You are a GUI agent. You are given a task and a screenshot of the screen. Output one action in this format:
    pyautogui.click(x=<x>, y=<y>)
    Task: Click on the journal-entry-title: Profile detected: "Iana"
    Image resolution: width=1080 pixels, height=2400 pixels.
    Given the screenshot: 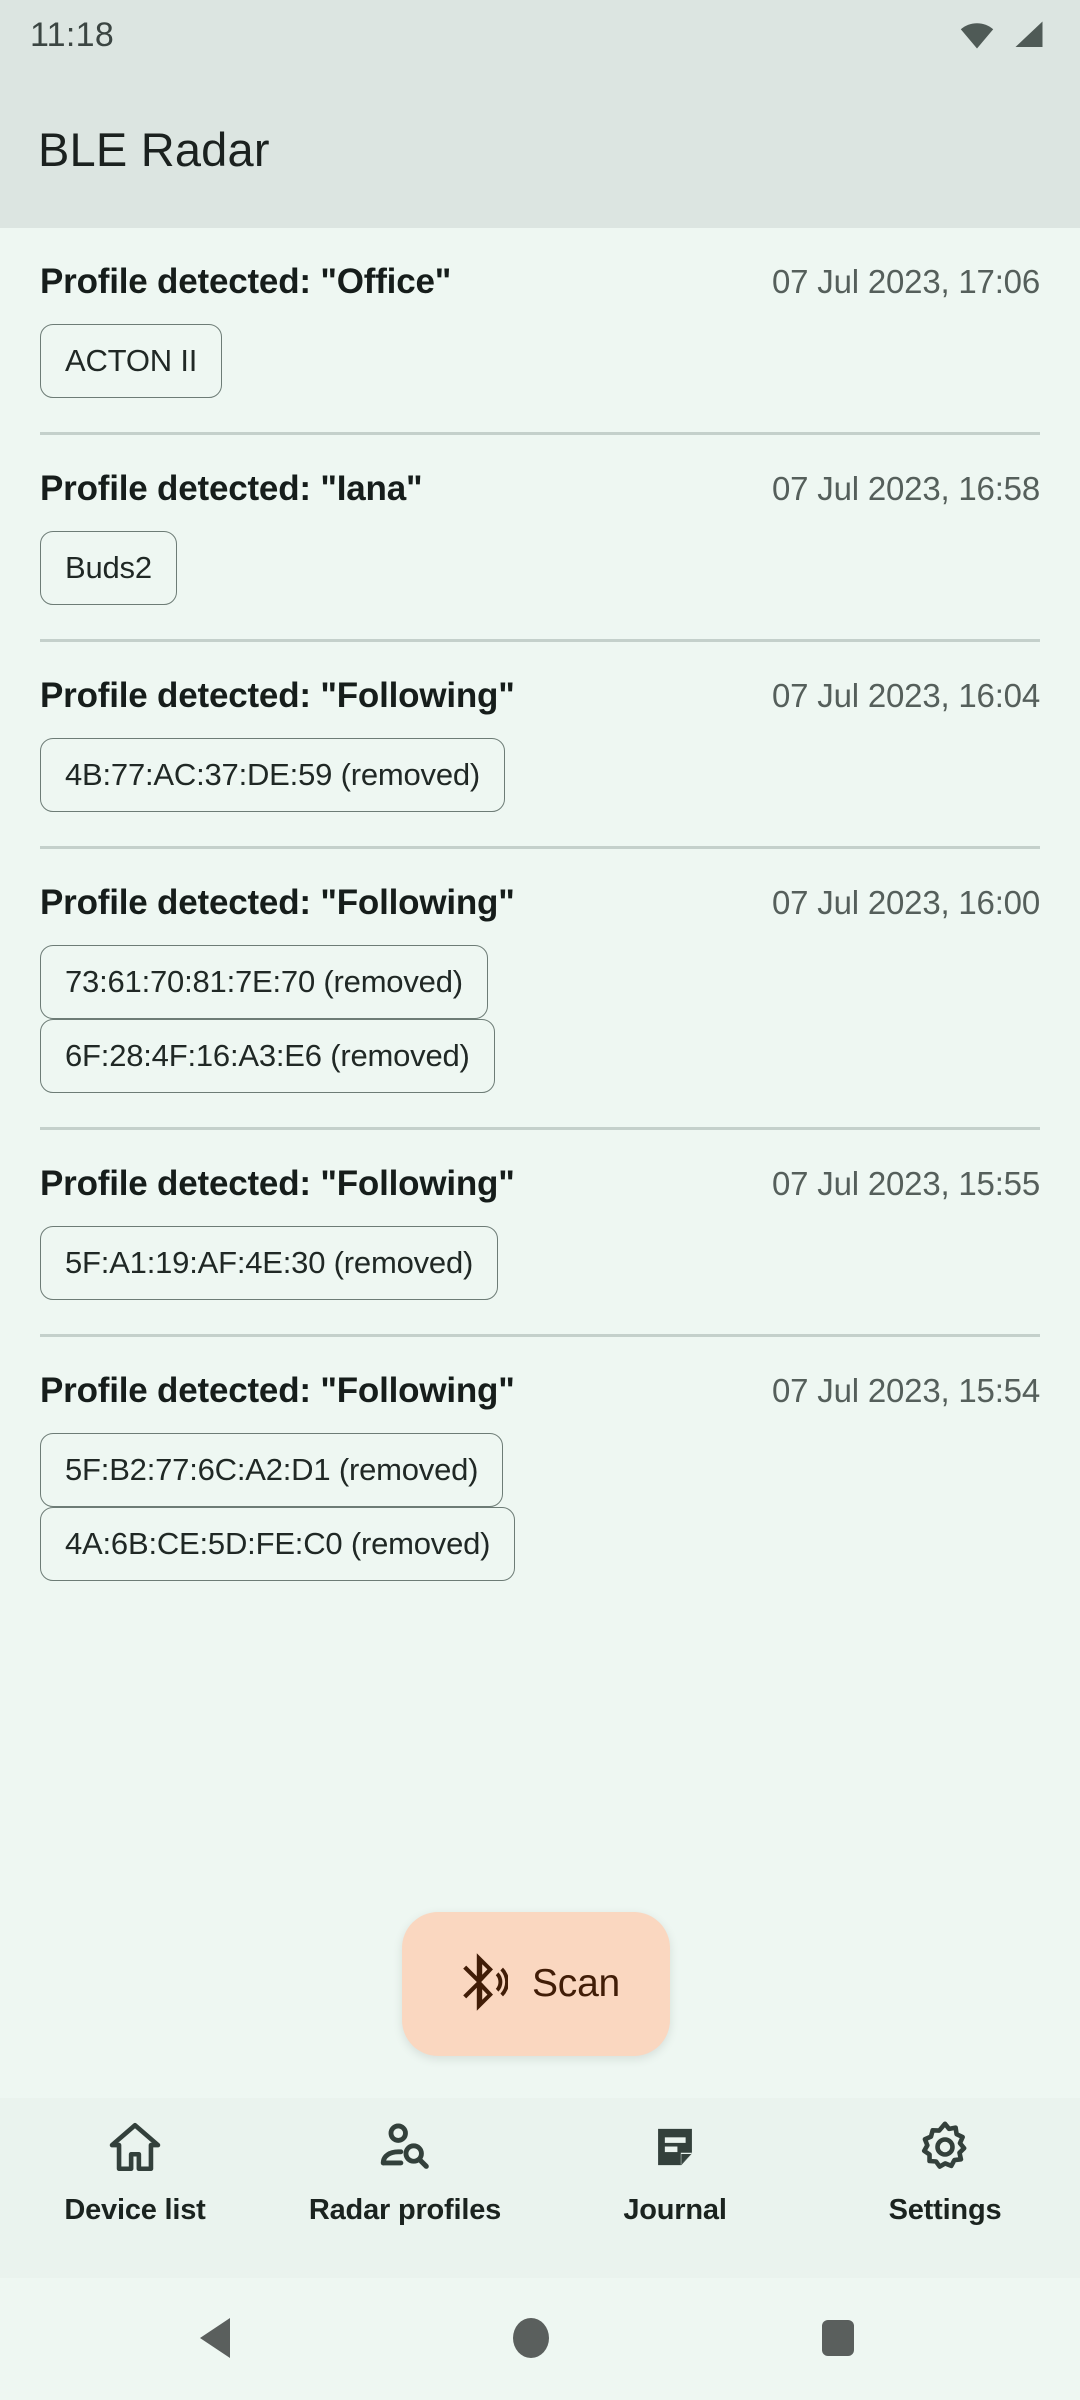 What is the action you would take?
    pyautogui.click(x=231, y=488)
    